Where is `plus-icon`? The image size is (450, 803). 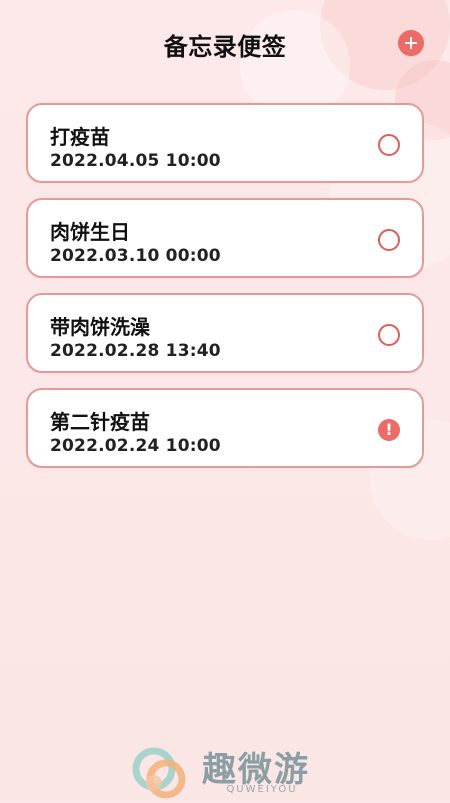
plus-icon is located at coordinates (411, 43).